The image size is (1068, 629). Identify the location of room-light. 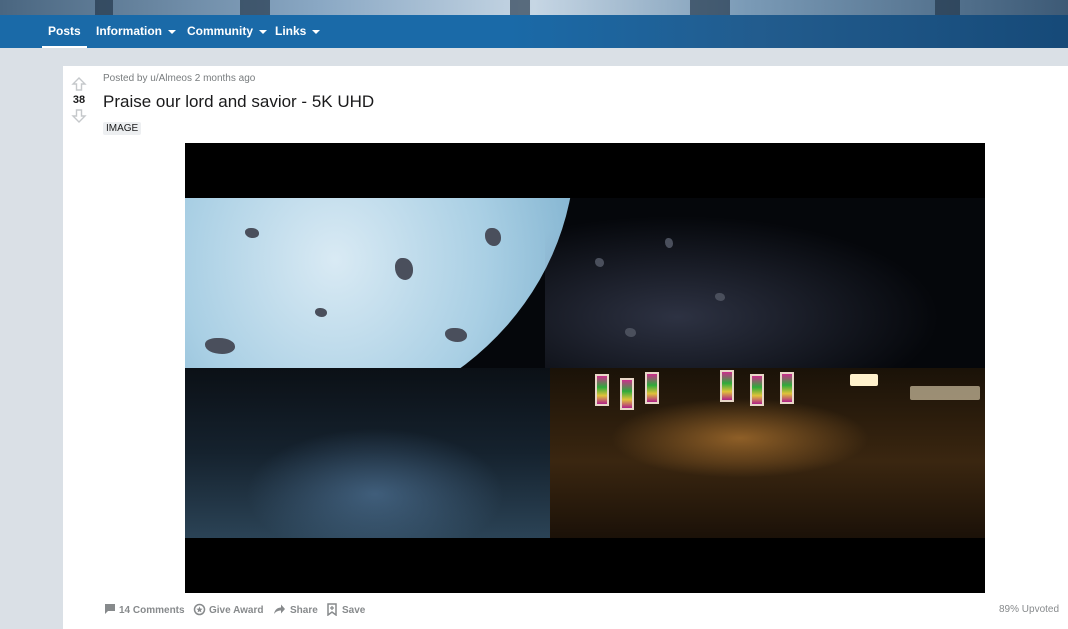
(740, 438).